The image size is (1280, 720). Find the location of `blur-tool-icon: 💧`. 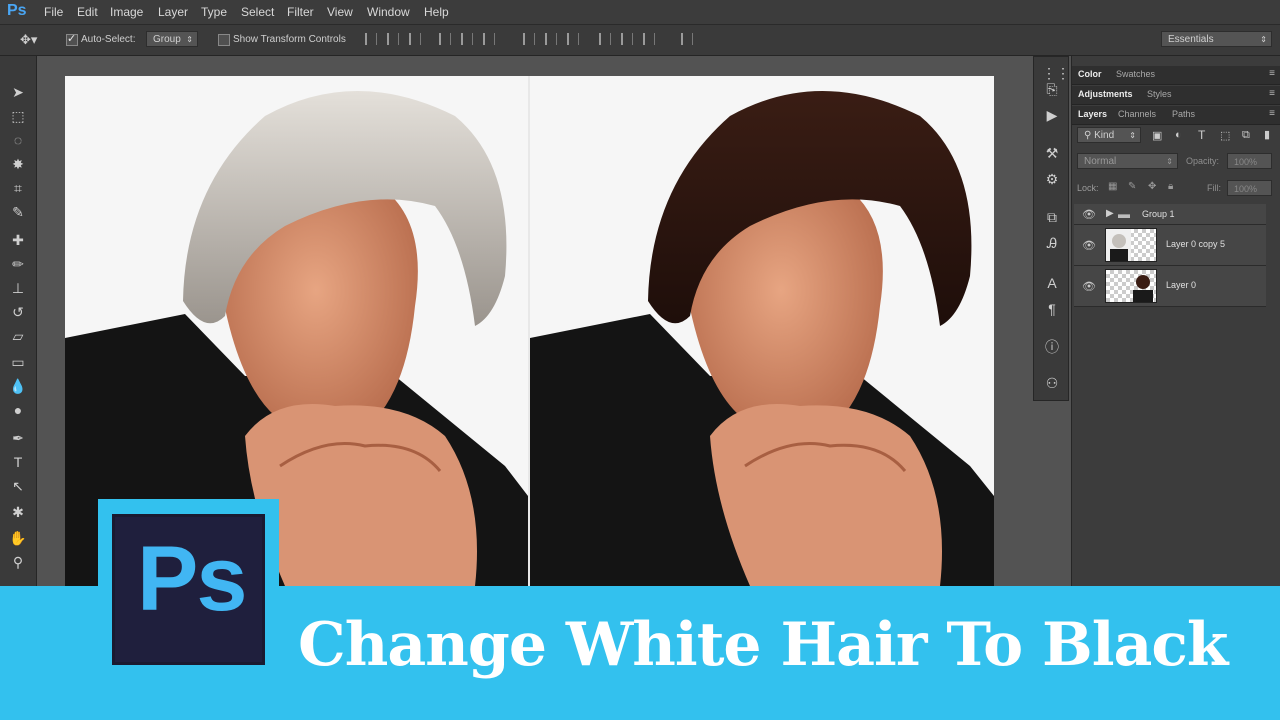

blur-tool-icon: 💧 is located at coordinates (18, 386).